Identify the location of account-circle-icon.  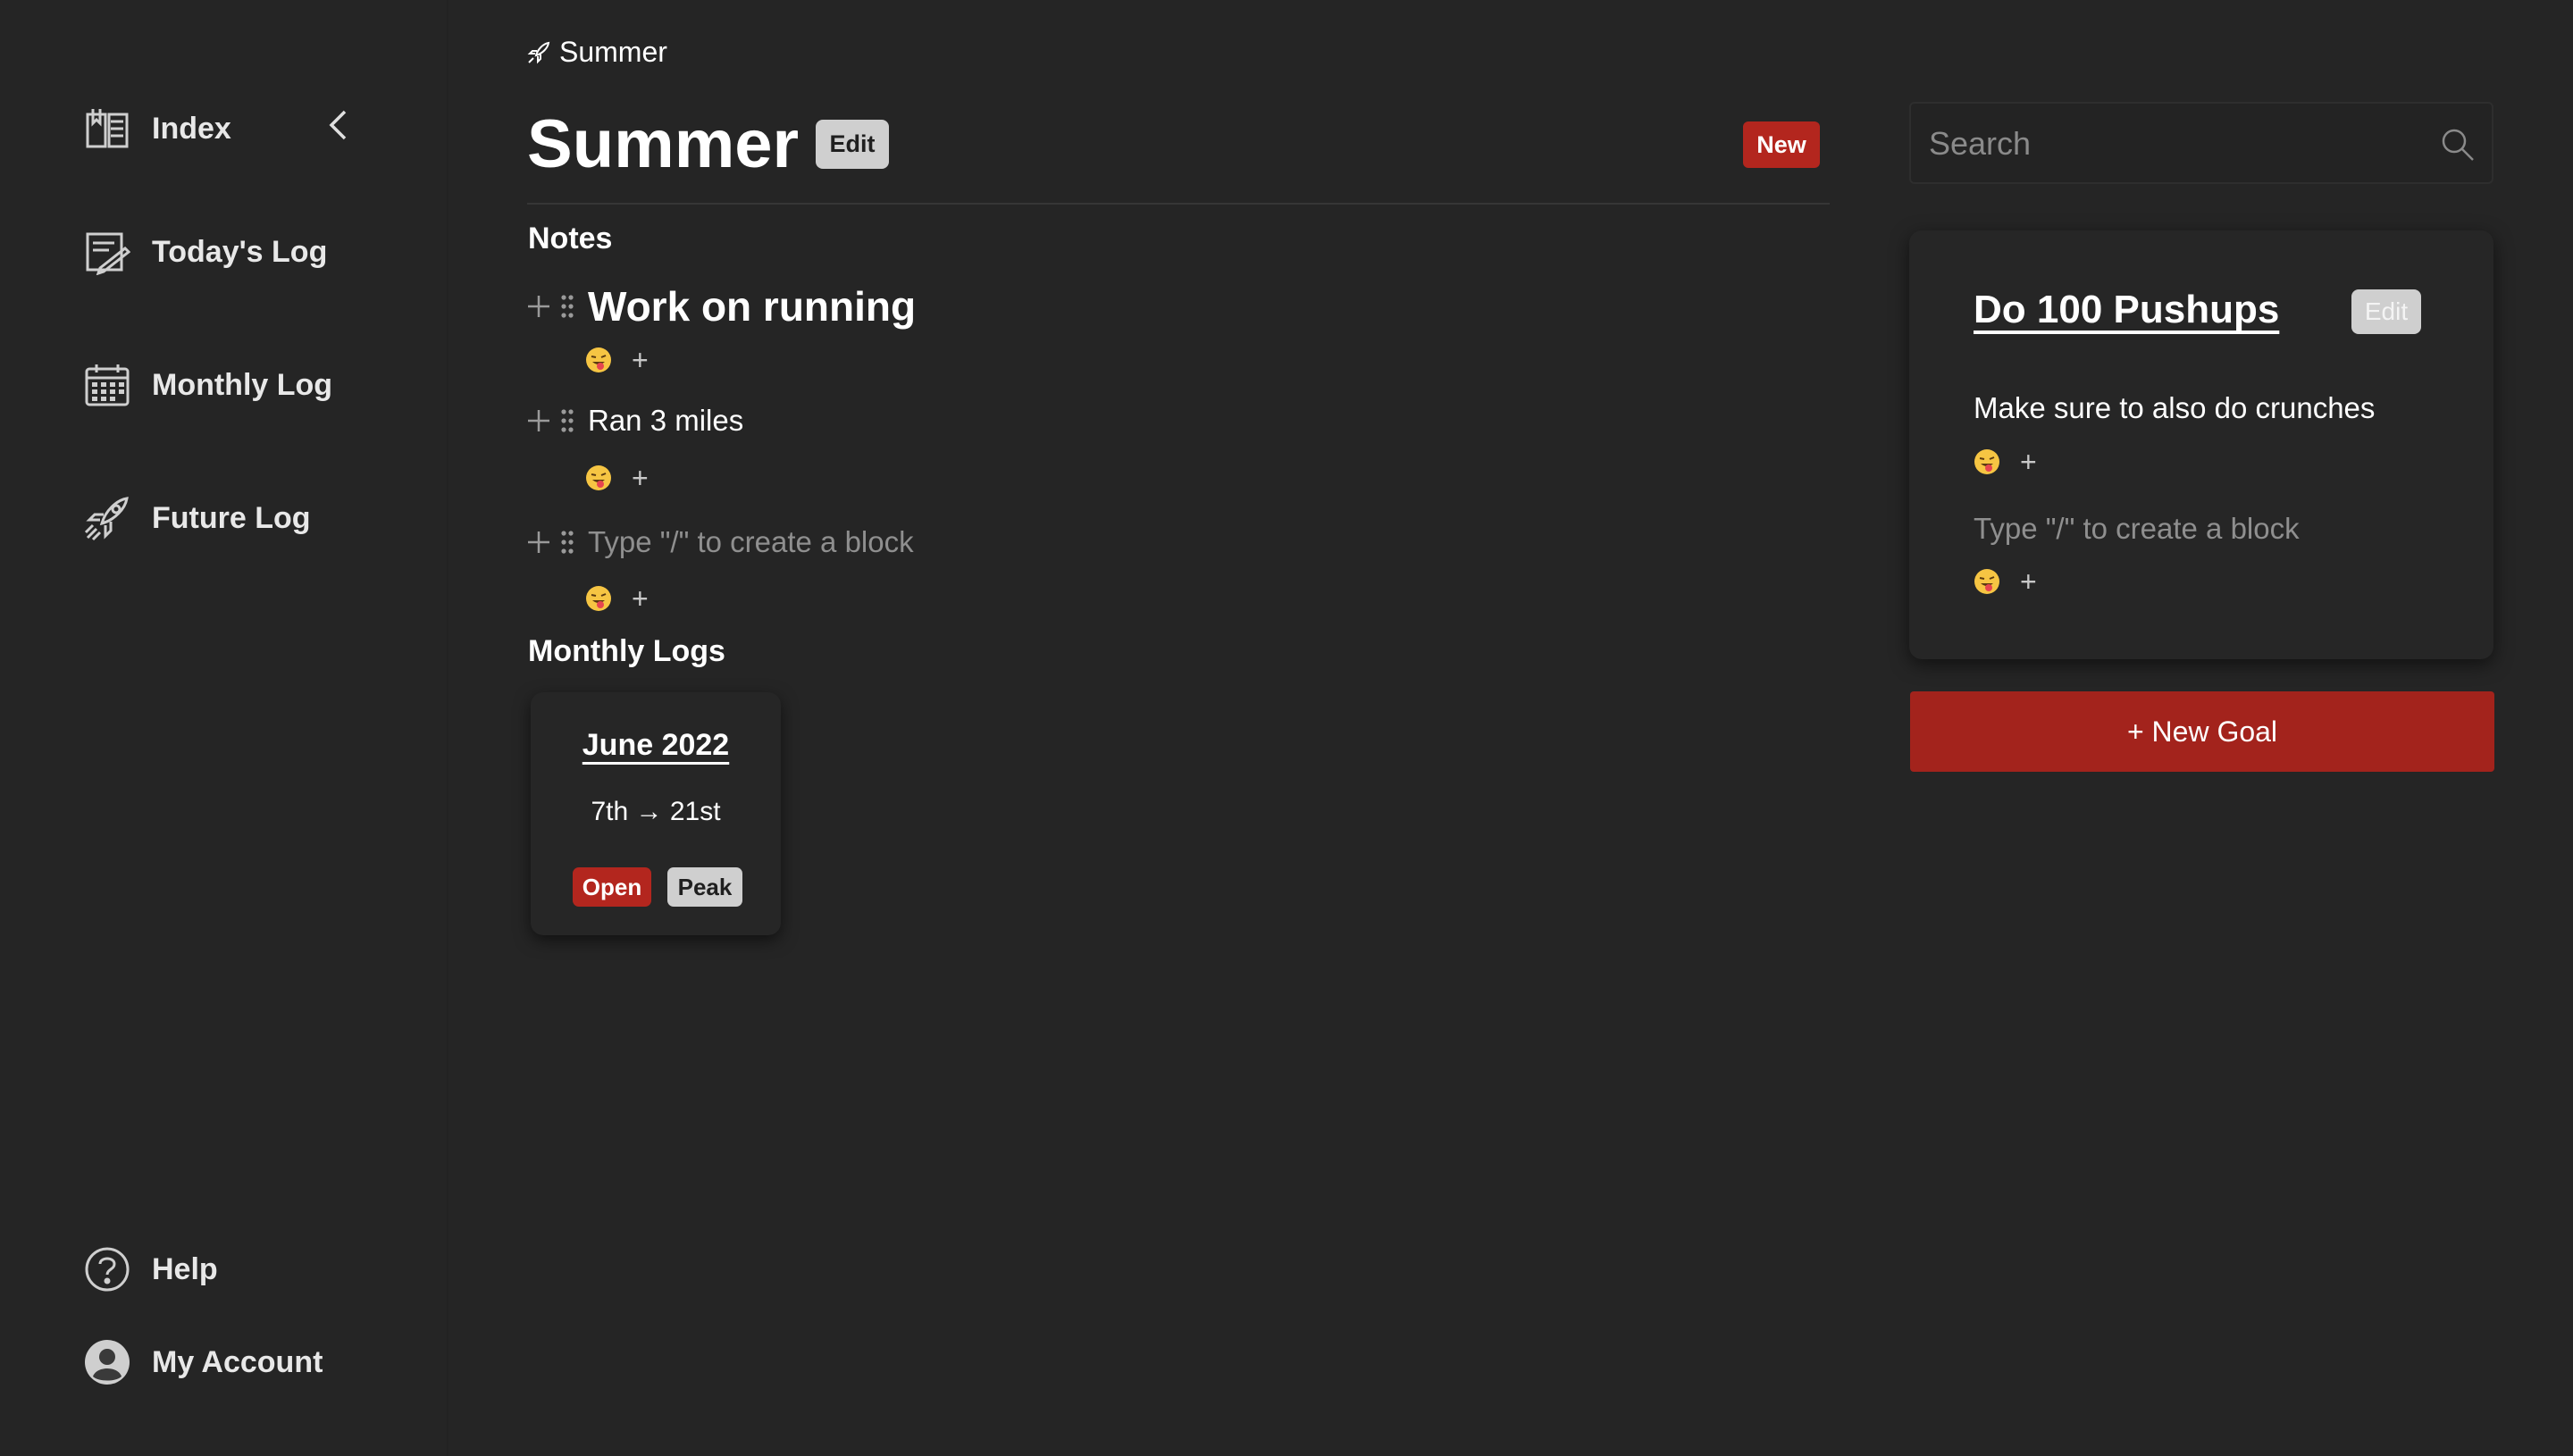
(107, 1362).